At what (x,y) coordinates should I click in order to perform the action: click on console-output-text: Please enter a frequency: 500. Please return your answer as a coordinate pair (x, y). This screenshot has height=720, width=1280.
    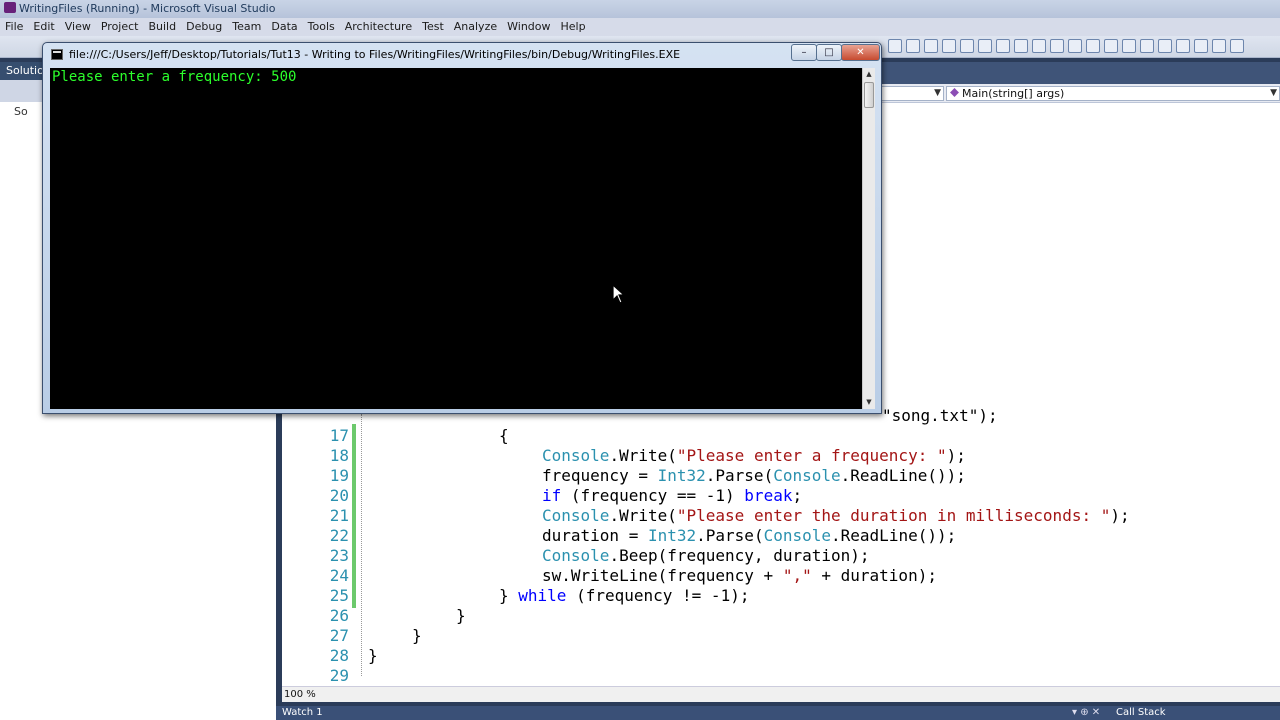
    Looking at the image, I should click on (174, 77).